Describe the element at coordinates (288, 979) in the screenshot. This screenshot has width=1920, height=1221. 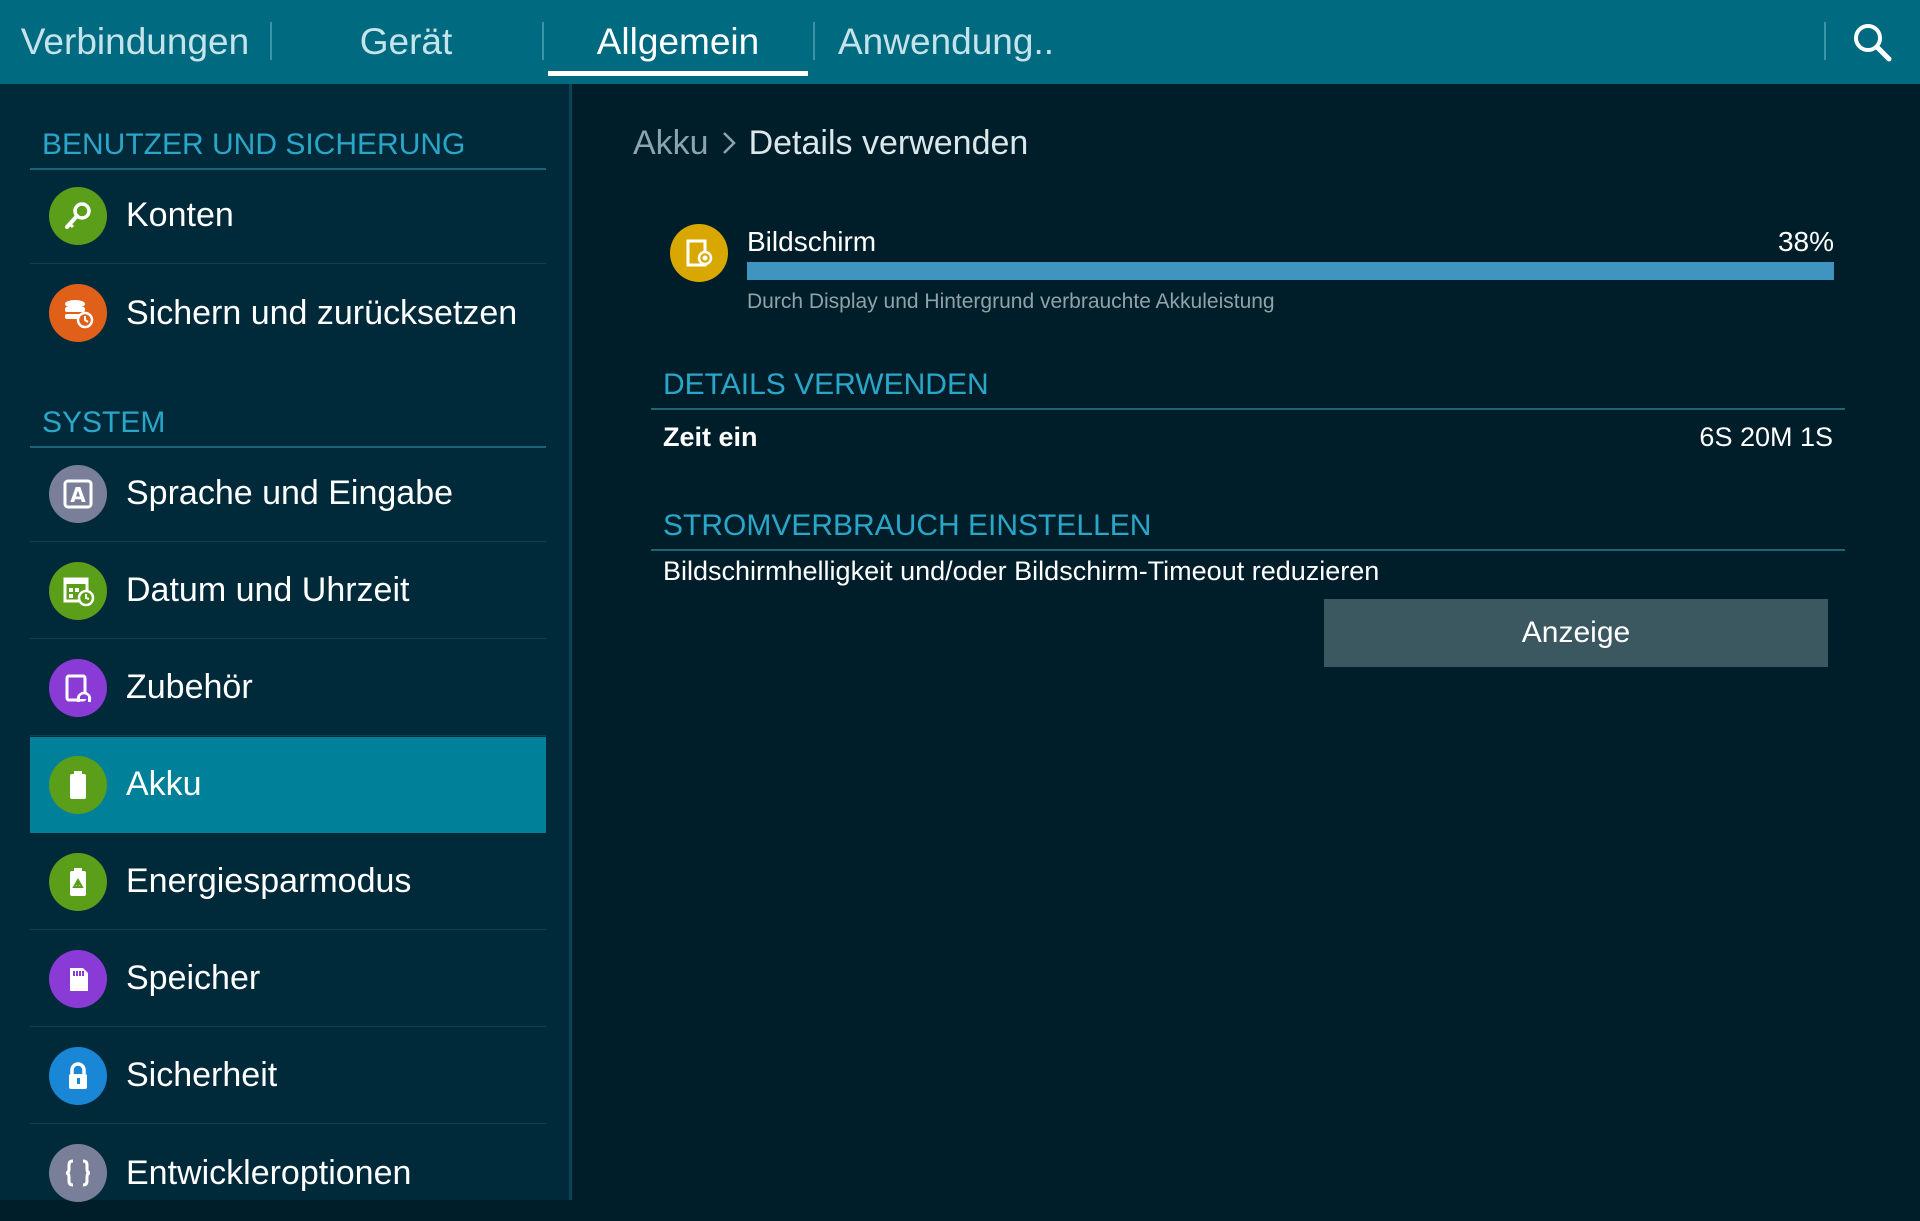
I see `sidebar-item-speicher: Speicher` at that location.